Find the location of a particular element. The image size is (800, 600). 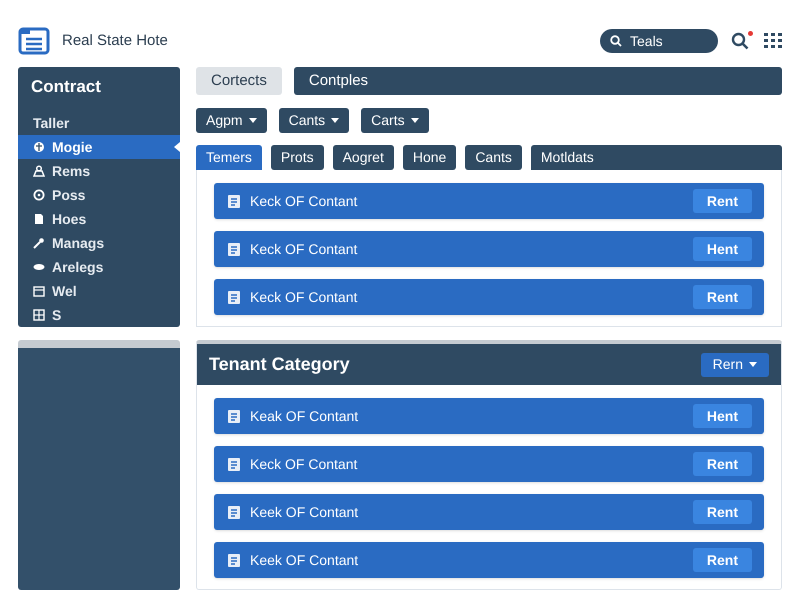

tab: Motldats is located at coordinates (656, 157).